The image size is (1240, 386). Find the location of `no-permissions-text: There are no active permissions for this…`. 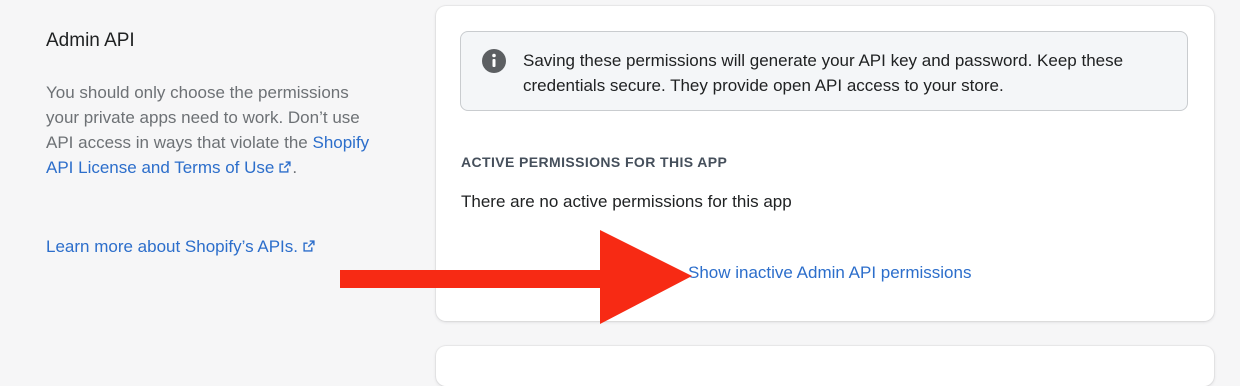

no-permissions-text: There are no active permissions for this… is located at coordinates (626, 201).